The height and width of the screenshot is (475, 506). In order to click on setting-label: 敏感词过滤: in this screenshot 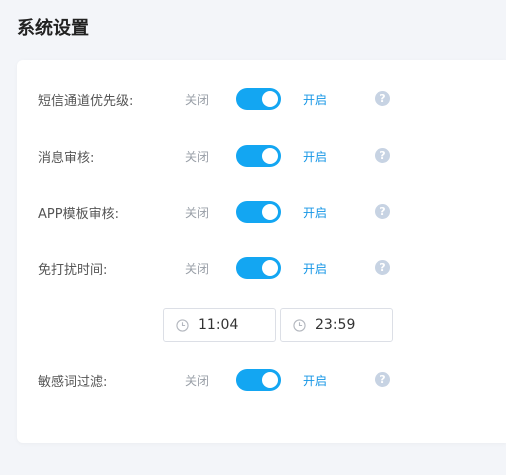, I will do `click(73, 382)`.